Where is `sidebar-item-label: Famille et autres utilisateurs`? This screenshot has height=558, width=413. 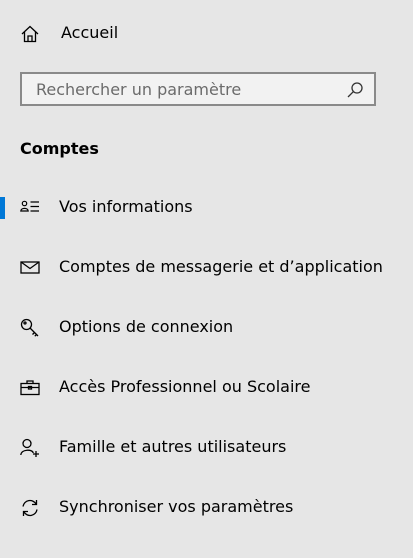
sidebar-item-label: Famille et autres utilisateurs is located at coordinates (173, 446).